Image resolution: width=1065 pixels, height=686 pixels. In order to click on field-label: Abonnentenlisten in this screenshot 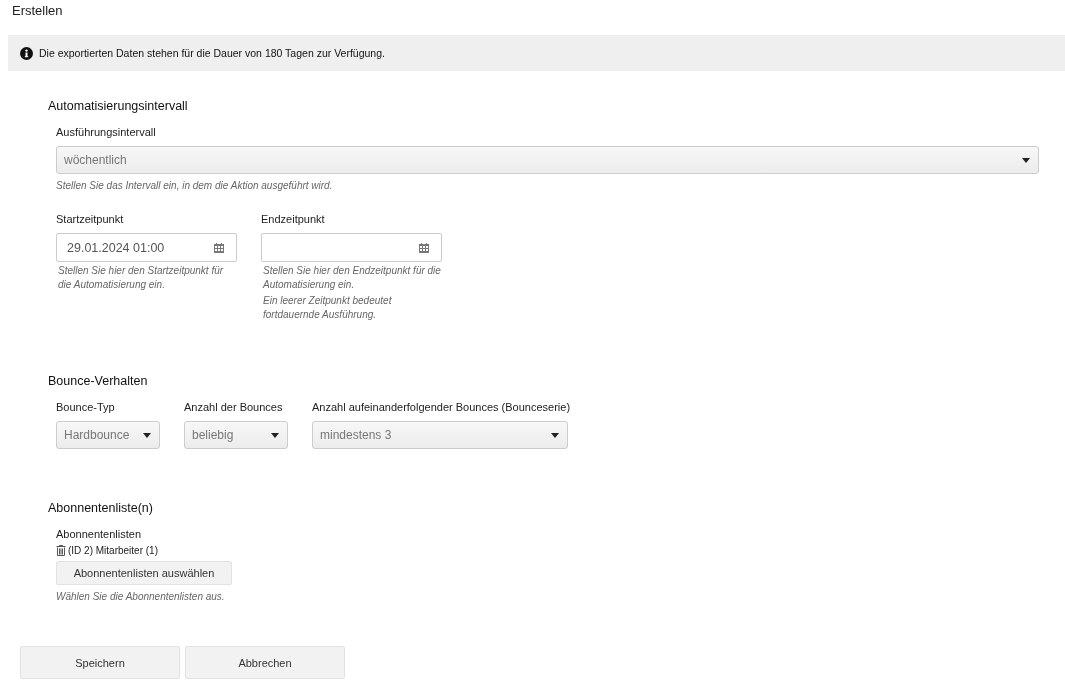, I will do `click(99, 534)`.